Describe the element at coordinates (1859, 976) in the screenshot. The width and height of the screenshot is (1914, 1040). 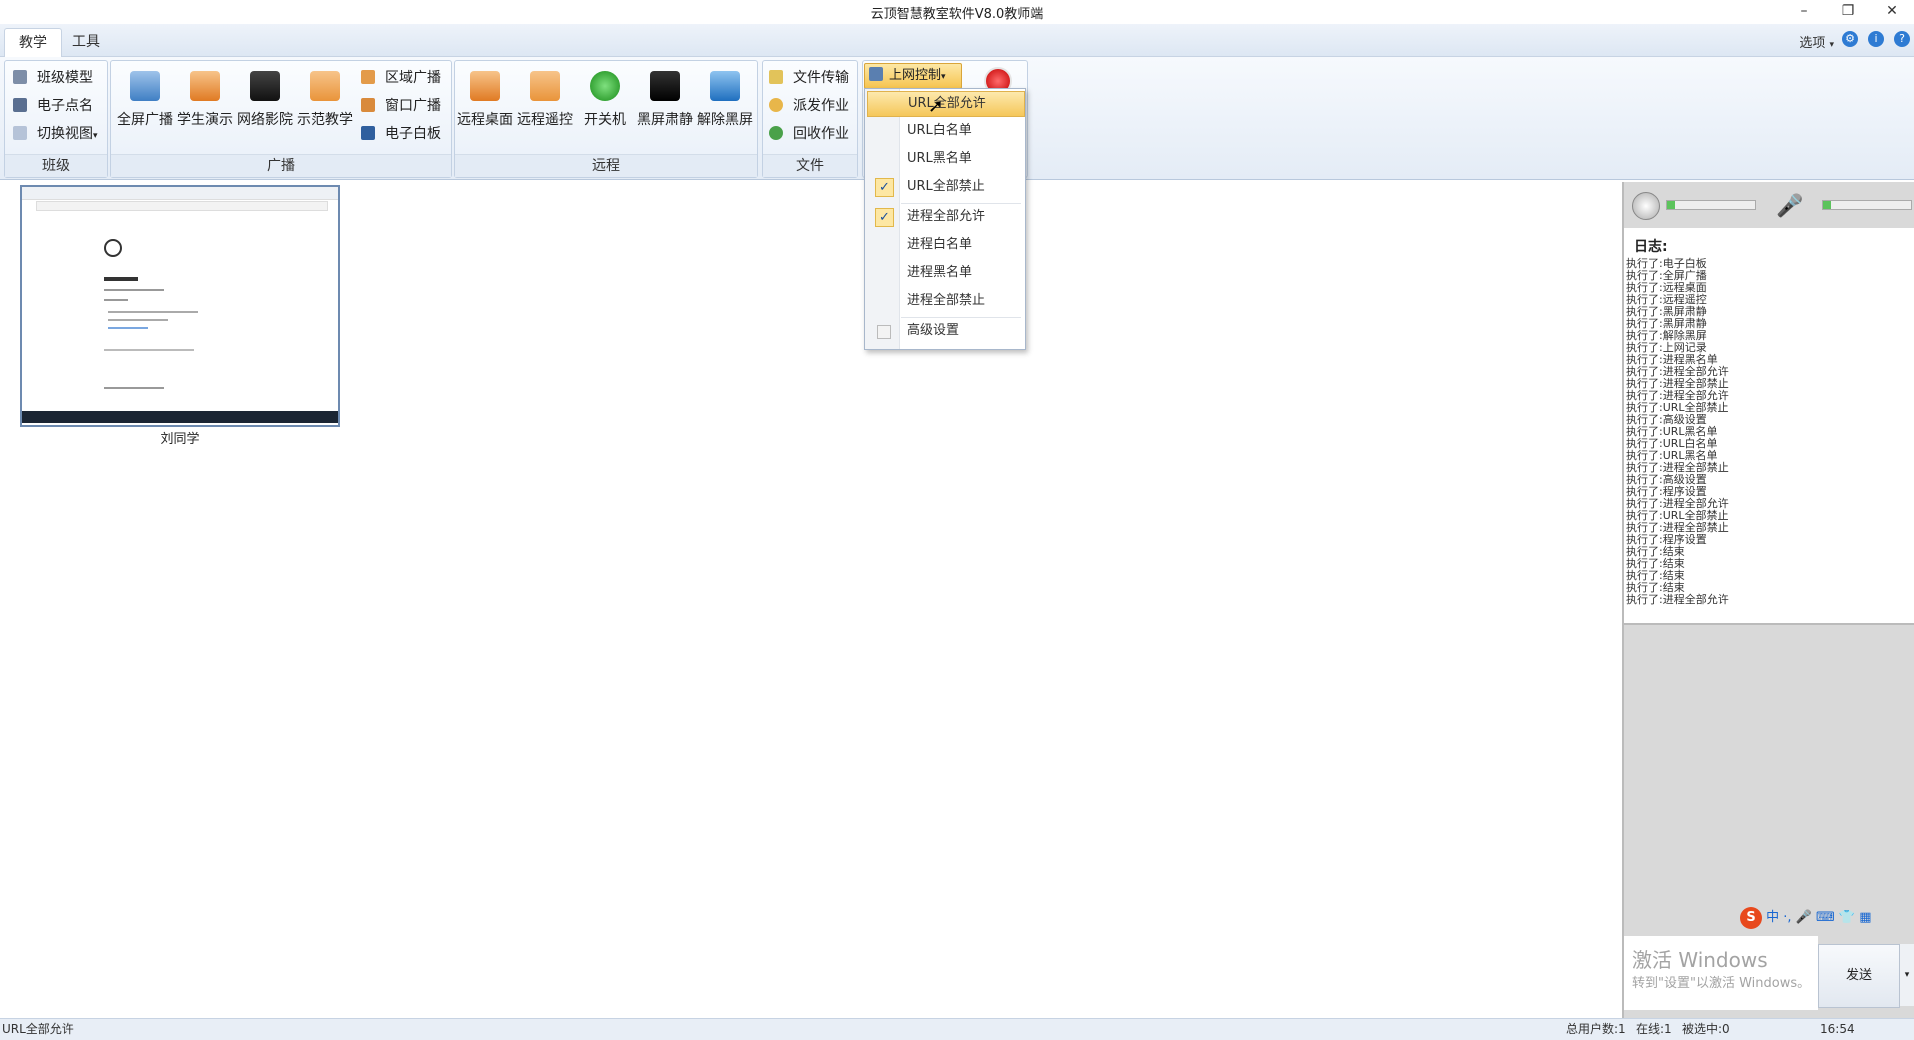
I see `send-button: 发送` at that location.